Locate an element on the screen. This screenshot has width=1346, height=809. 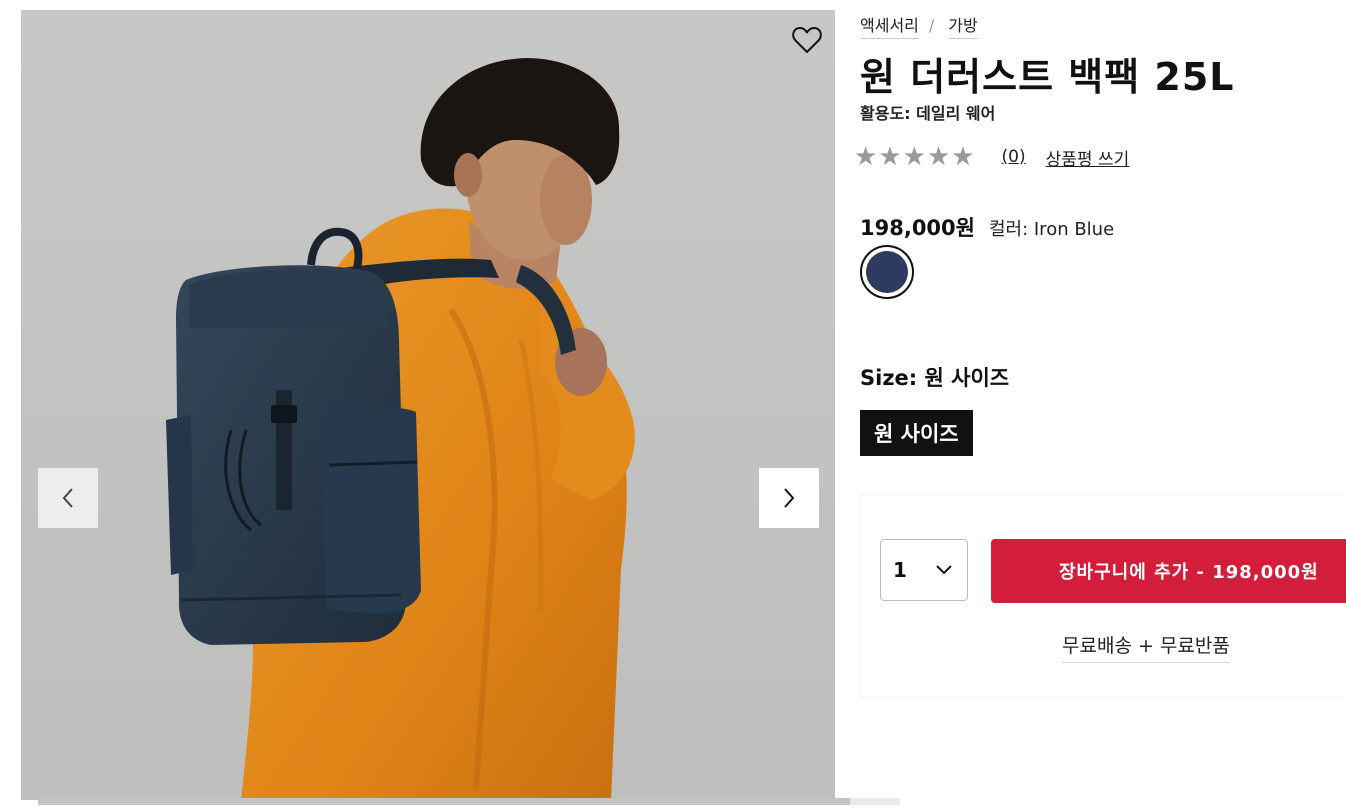
product-title: 원 더러스트 백팩 25L is located at coordinates (1047, 77).